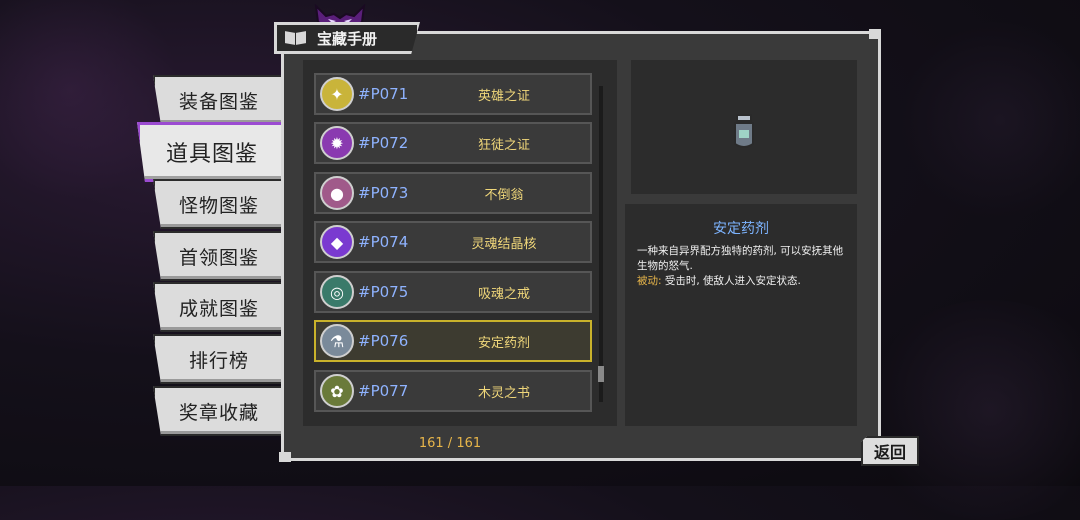  I want to click on list-item: ✿ #P077 木灵之书, so click(453, 391).